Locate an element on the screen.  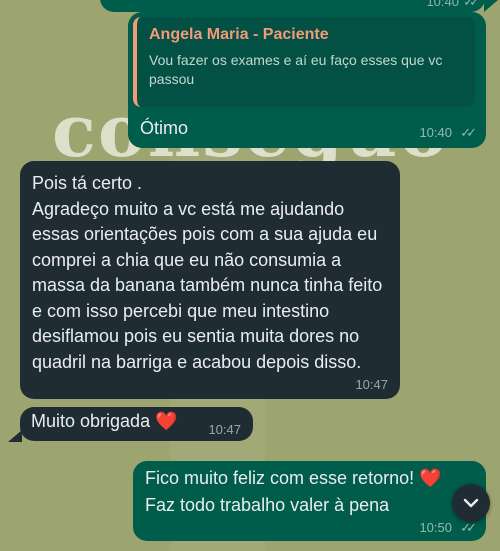
chevron-down-icon is located at coordinates (471, 503).